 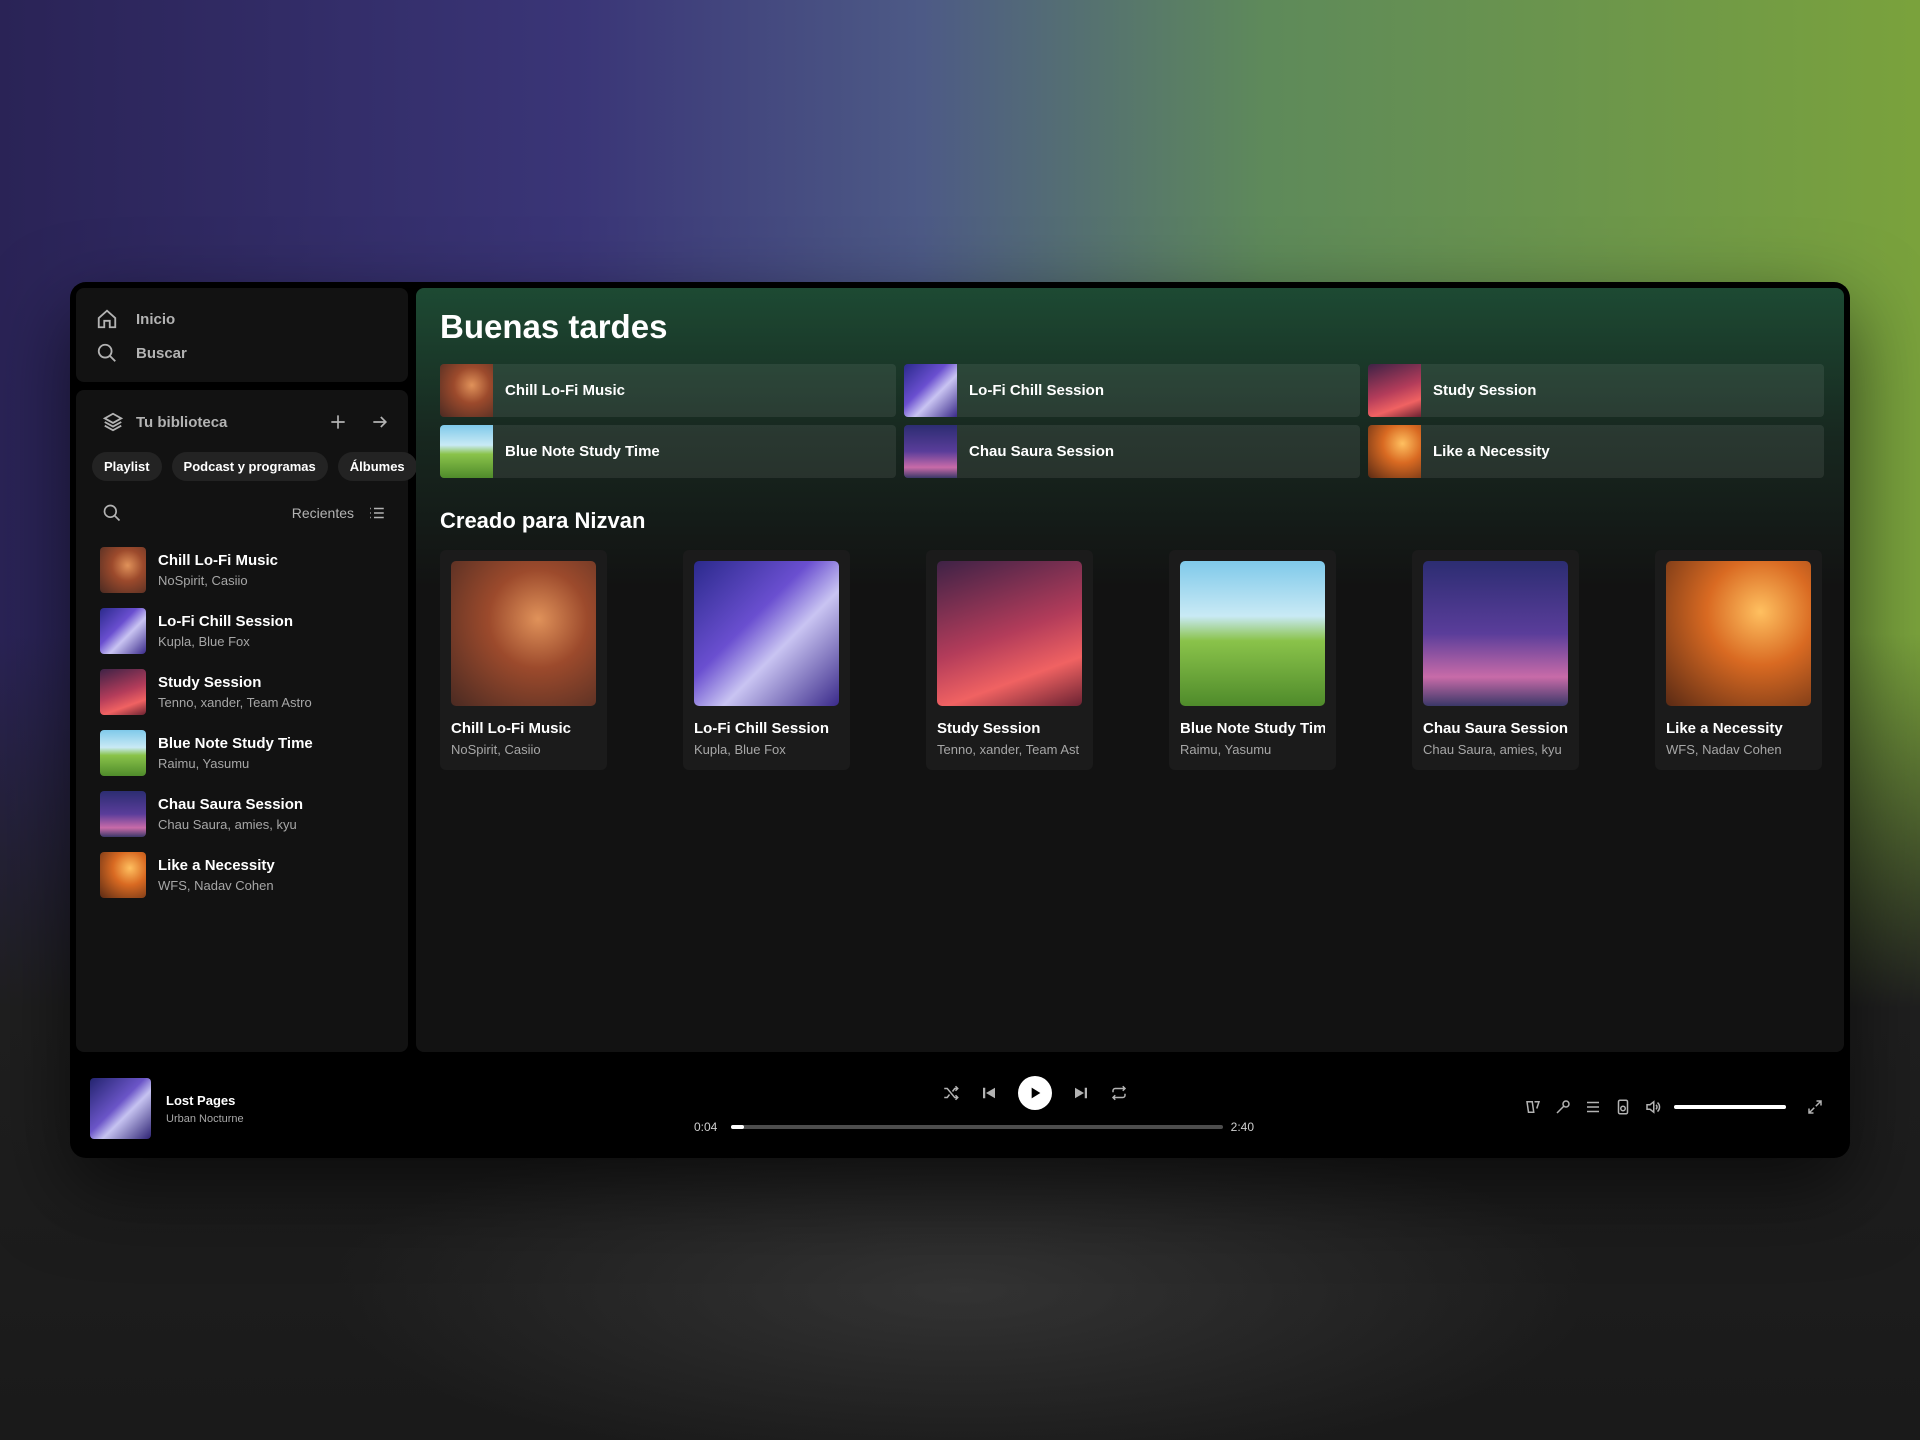 What do you see at coordinates (227, 824) in the screenshot?
I see `item-subtitle: Chau Saura, amies, kyu` at bounding box center [227, 824].